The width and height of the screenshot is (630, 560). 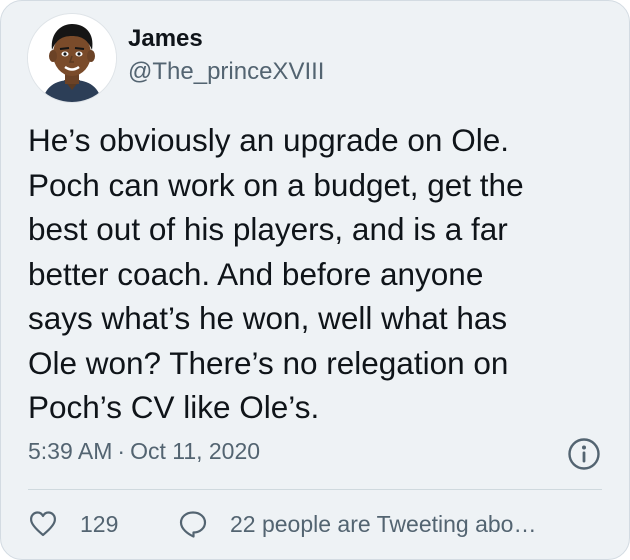 What do you see at coordinates (226, 72) in the screenshot?
I see `author-handle: @The_princeXVIII` at bounding box center [226, 72].